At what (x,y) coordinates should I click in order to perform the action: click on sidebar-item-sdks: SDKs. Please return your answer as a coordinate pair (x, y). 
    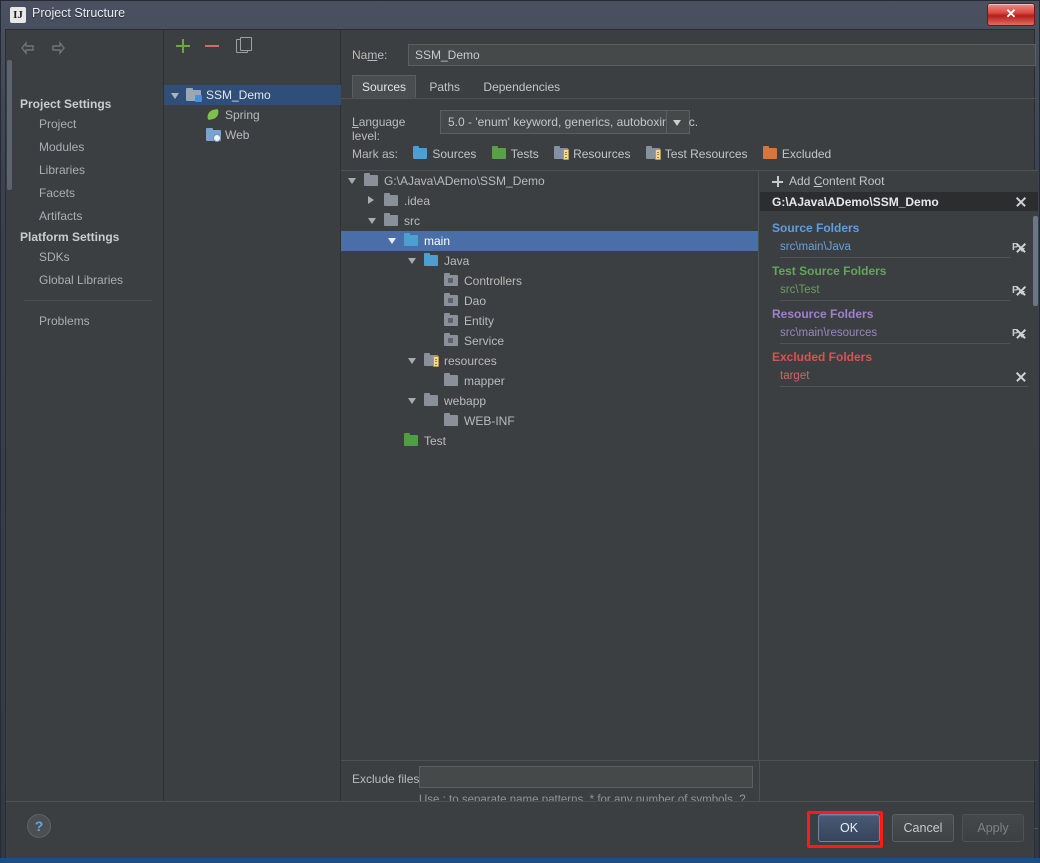
    Looking at the image, I should click on (54, 257).